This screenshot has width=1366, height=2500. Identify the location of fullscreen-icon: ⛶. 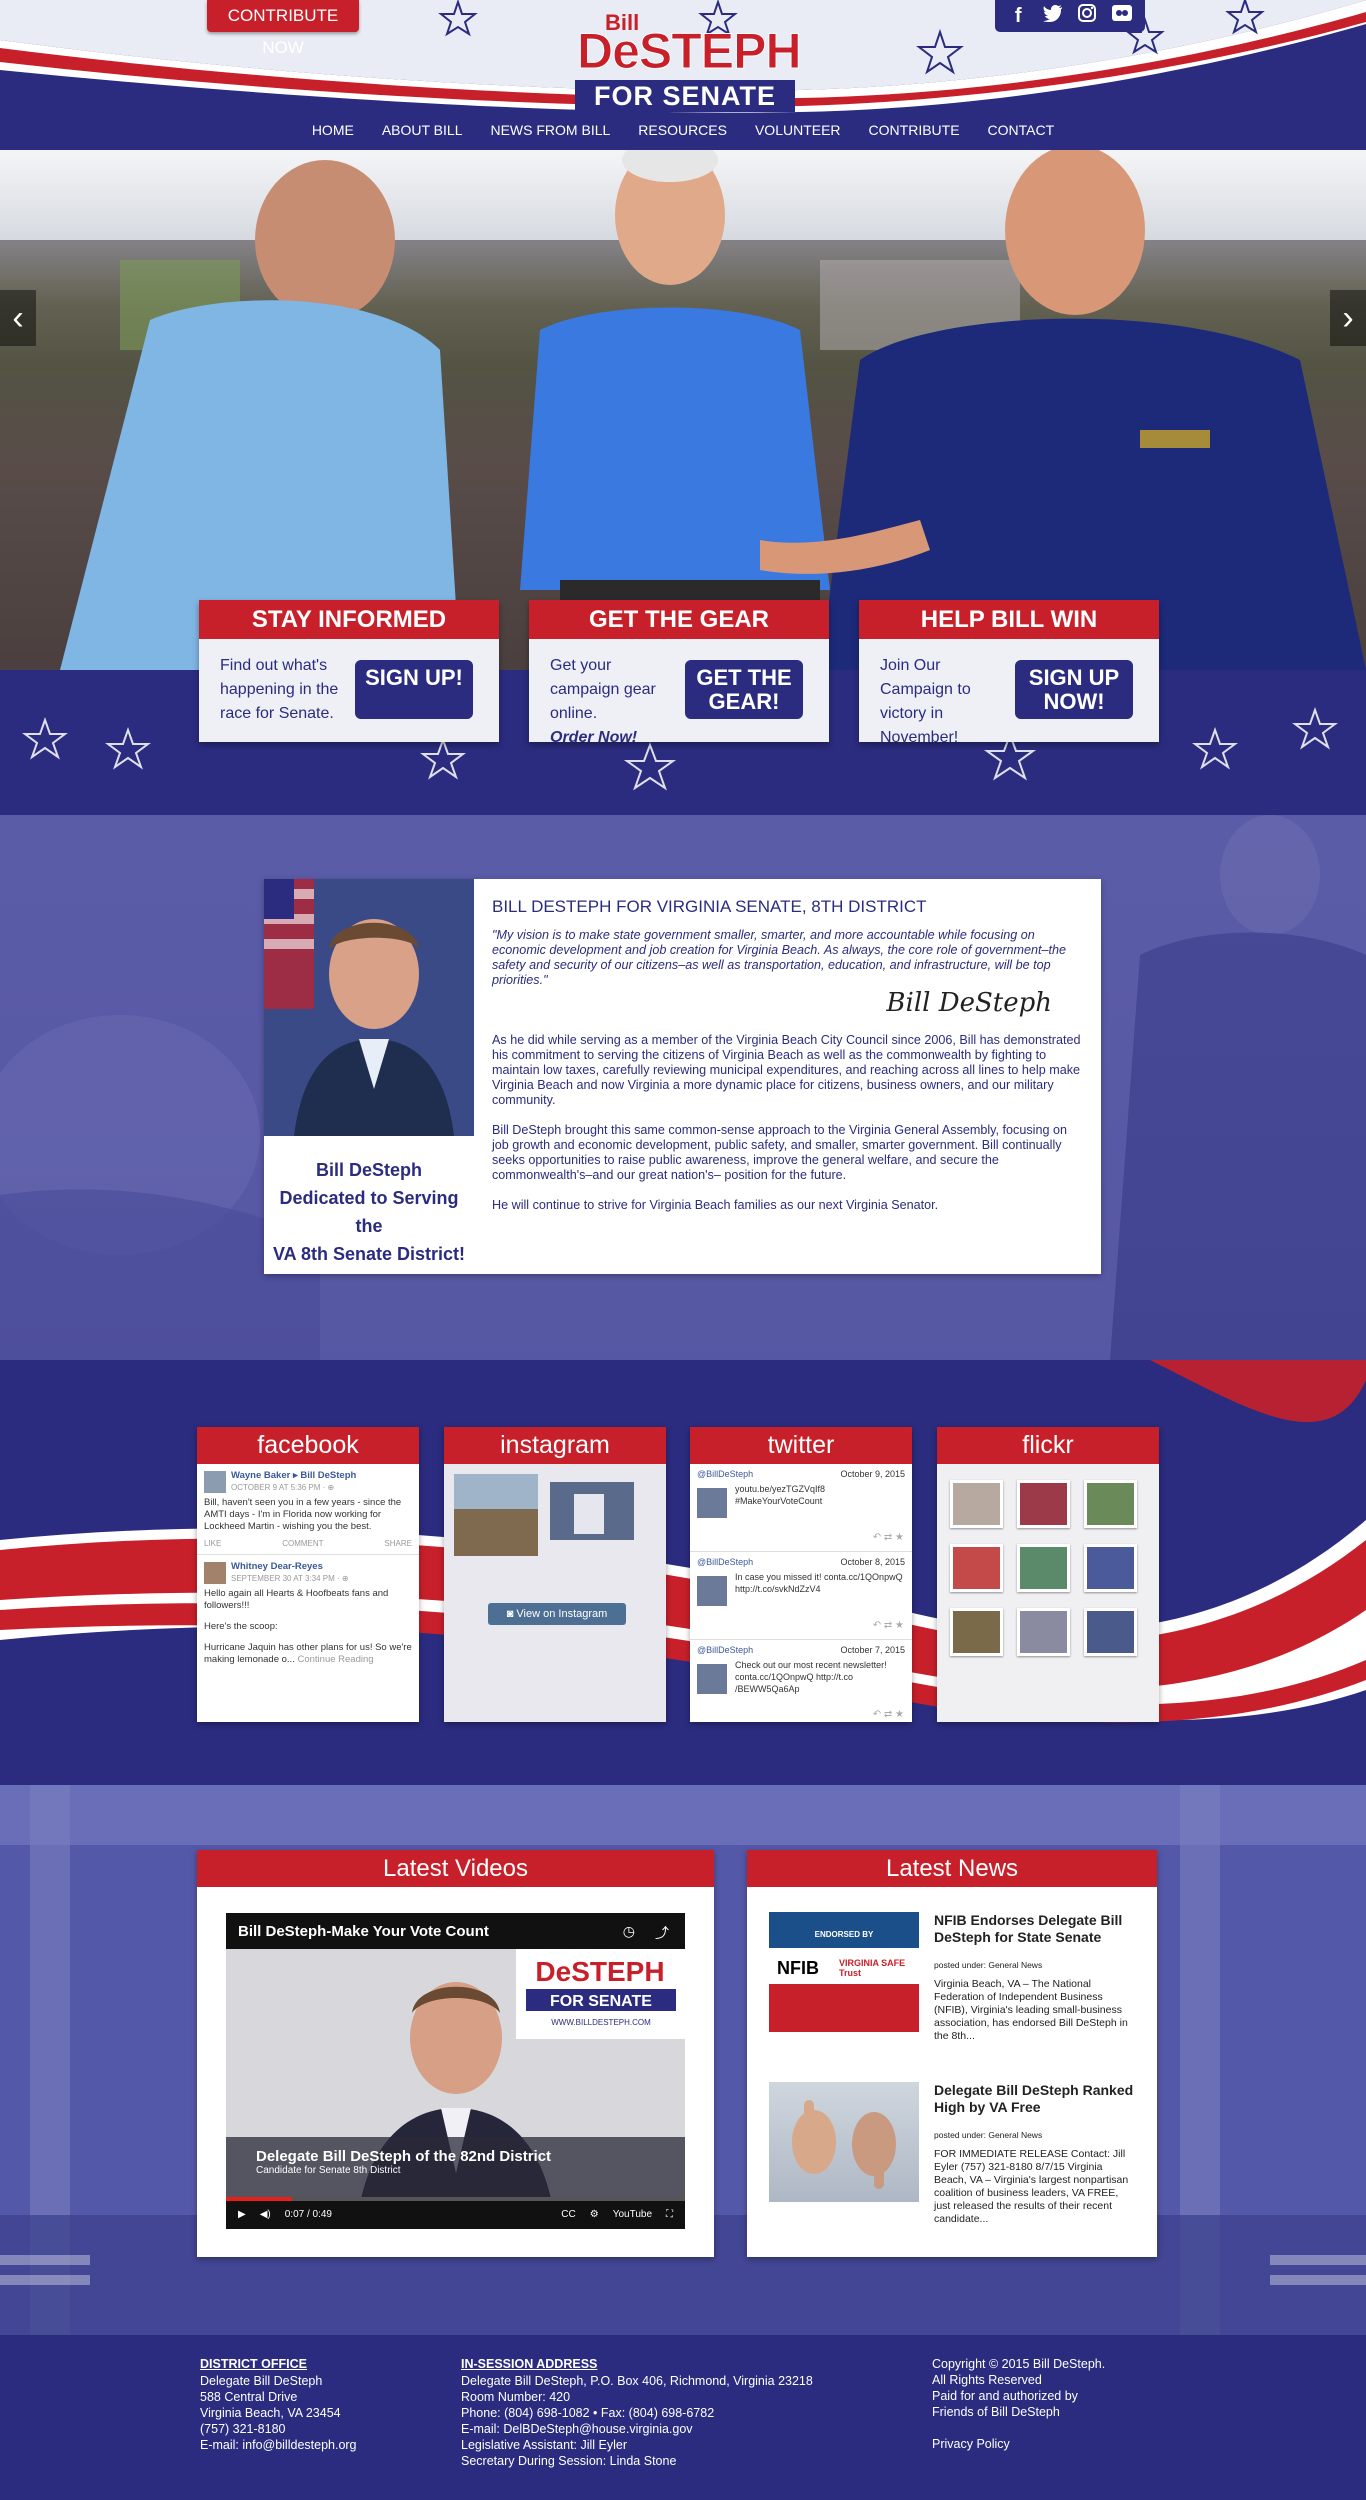
(669, 2215).